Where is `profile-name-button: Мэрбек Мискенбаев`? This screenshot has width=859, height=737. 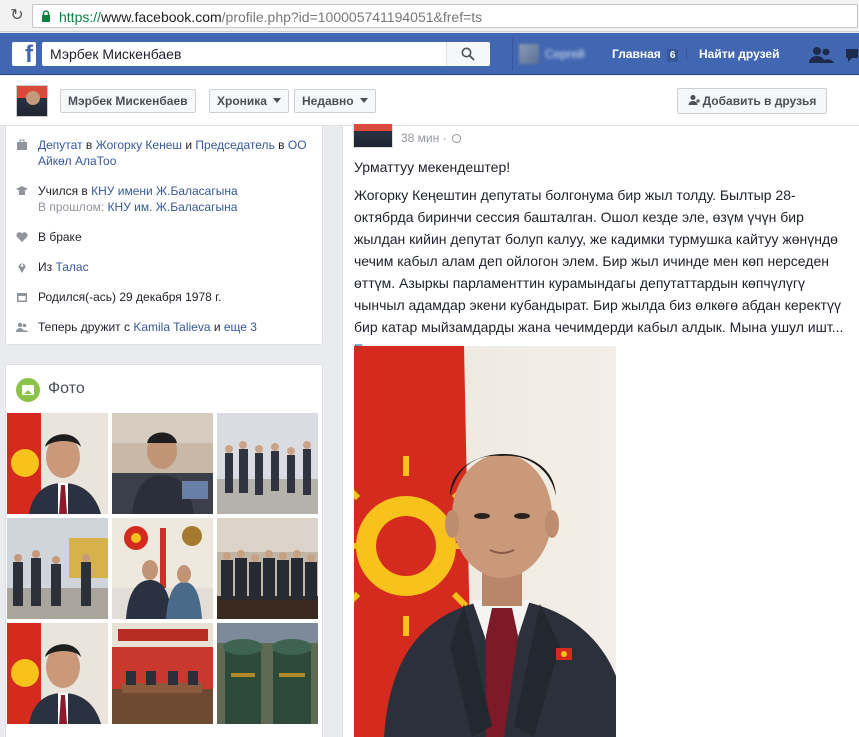 profile-name-button: Мэрбек Мискенбаев is located at coordinates (128, 101).